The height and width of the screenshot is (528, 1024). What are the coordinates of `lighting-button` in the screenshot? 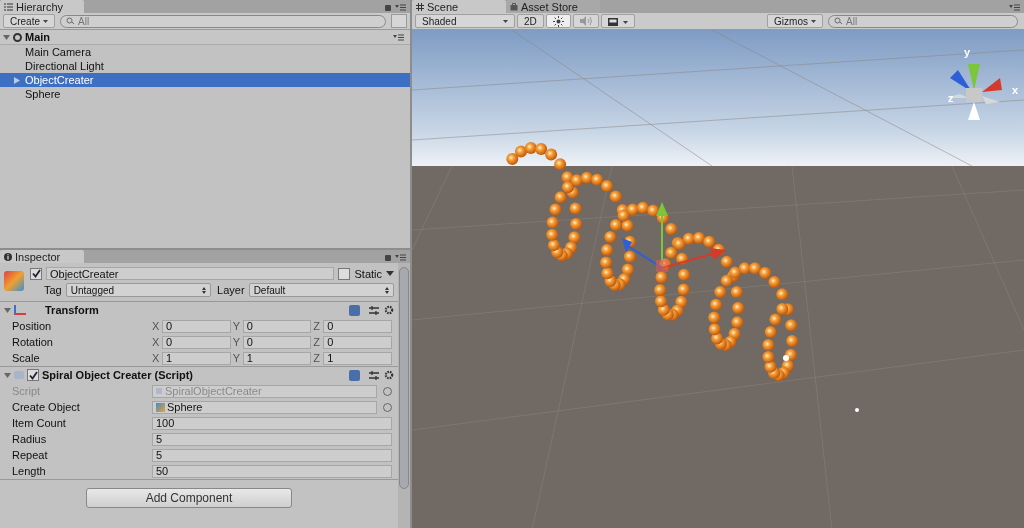 It's located at (558, 21).